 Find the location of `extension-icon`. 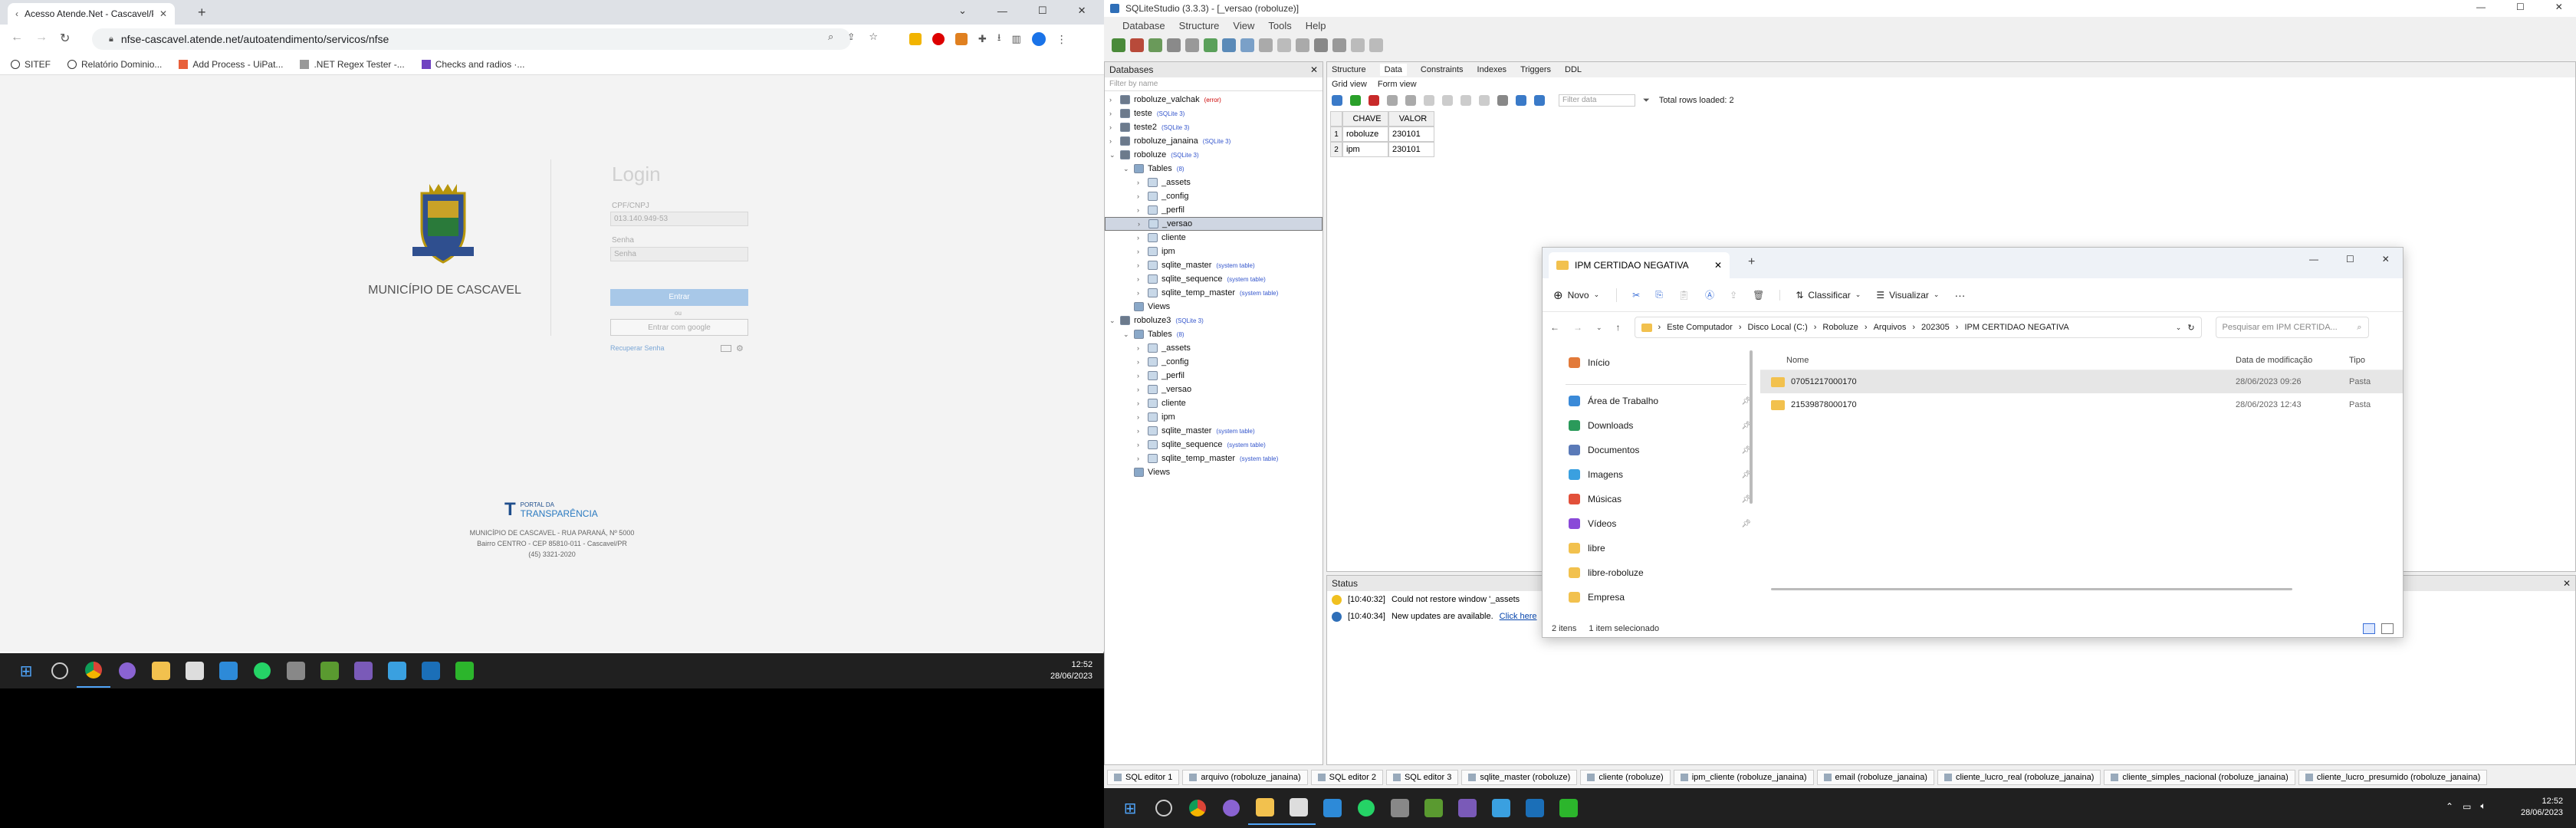

extension-icon is located at coordinates (962, 39).